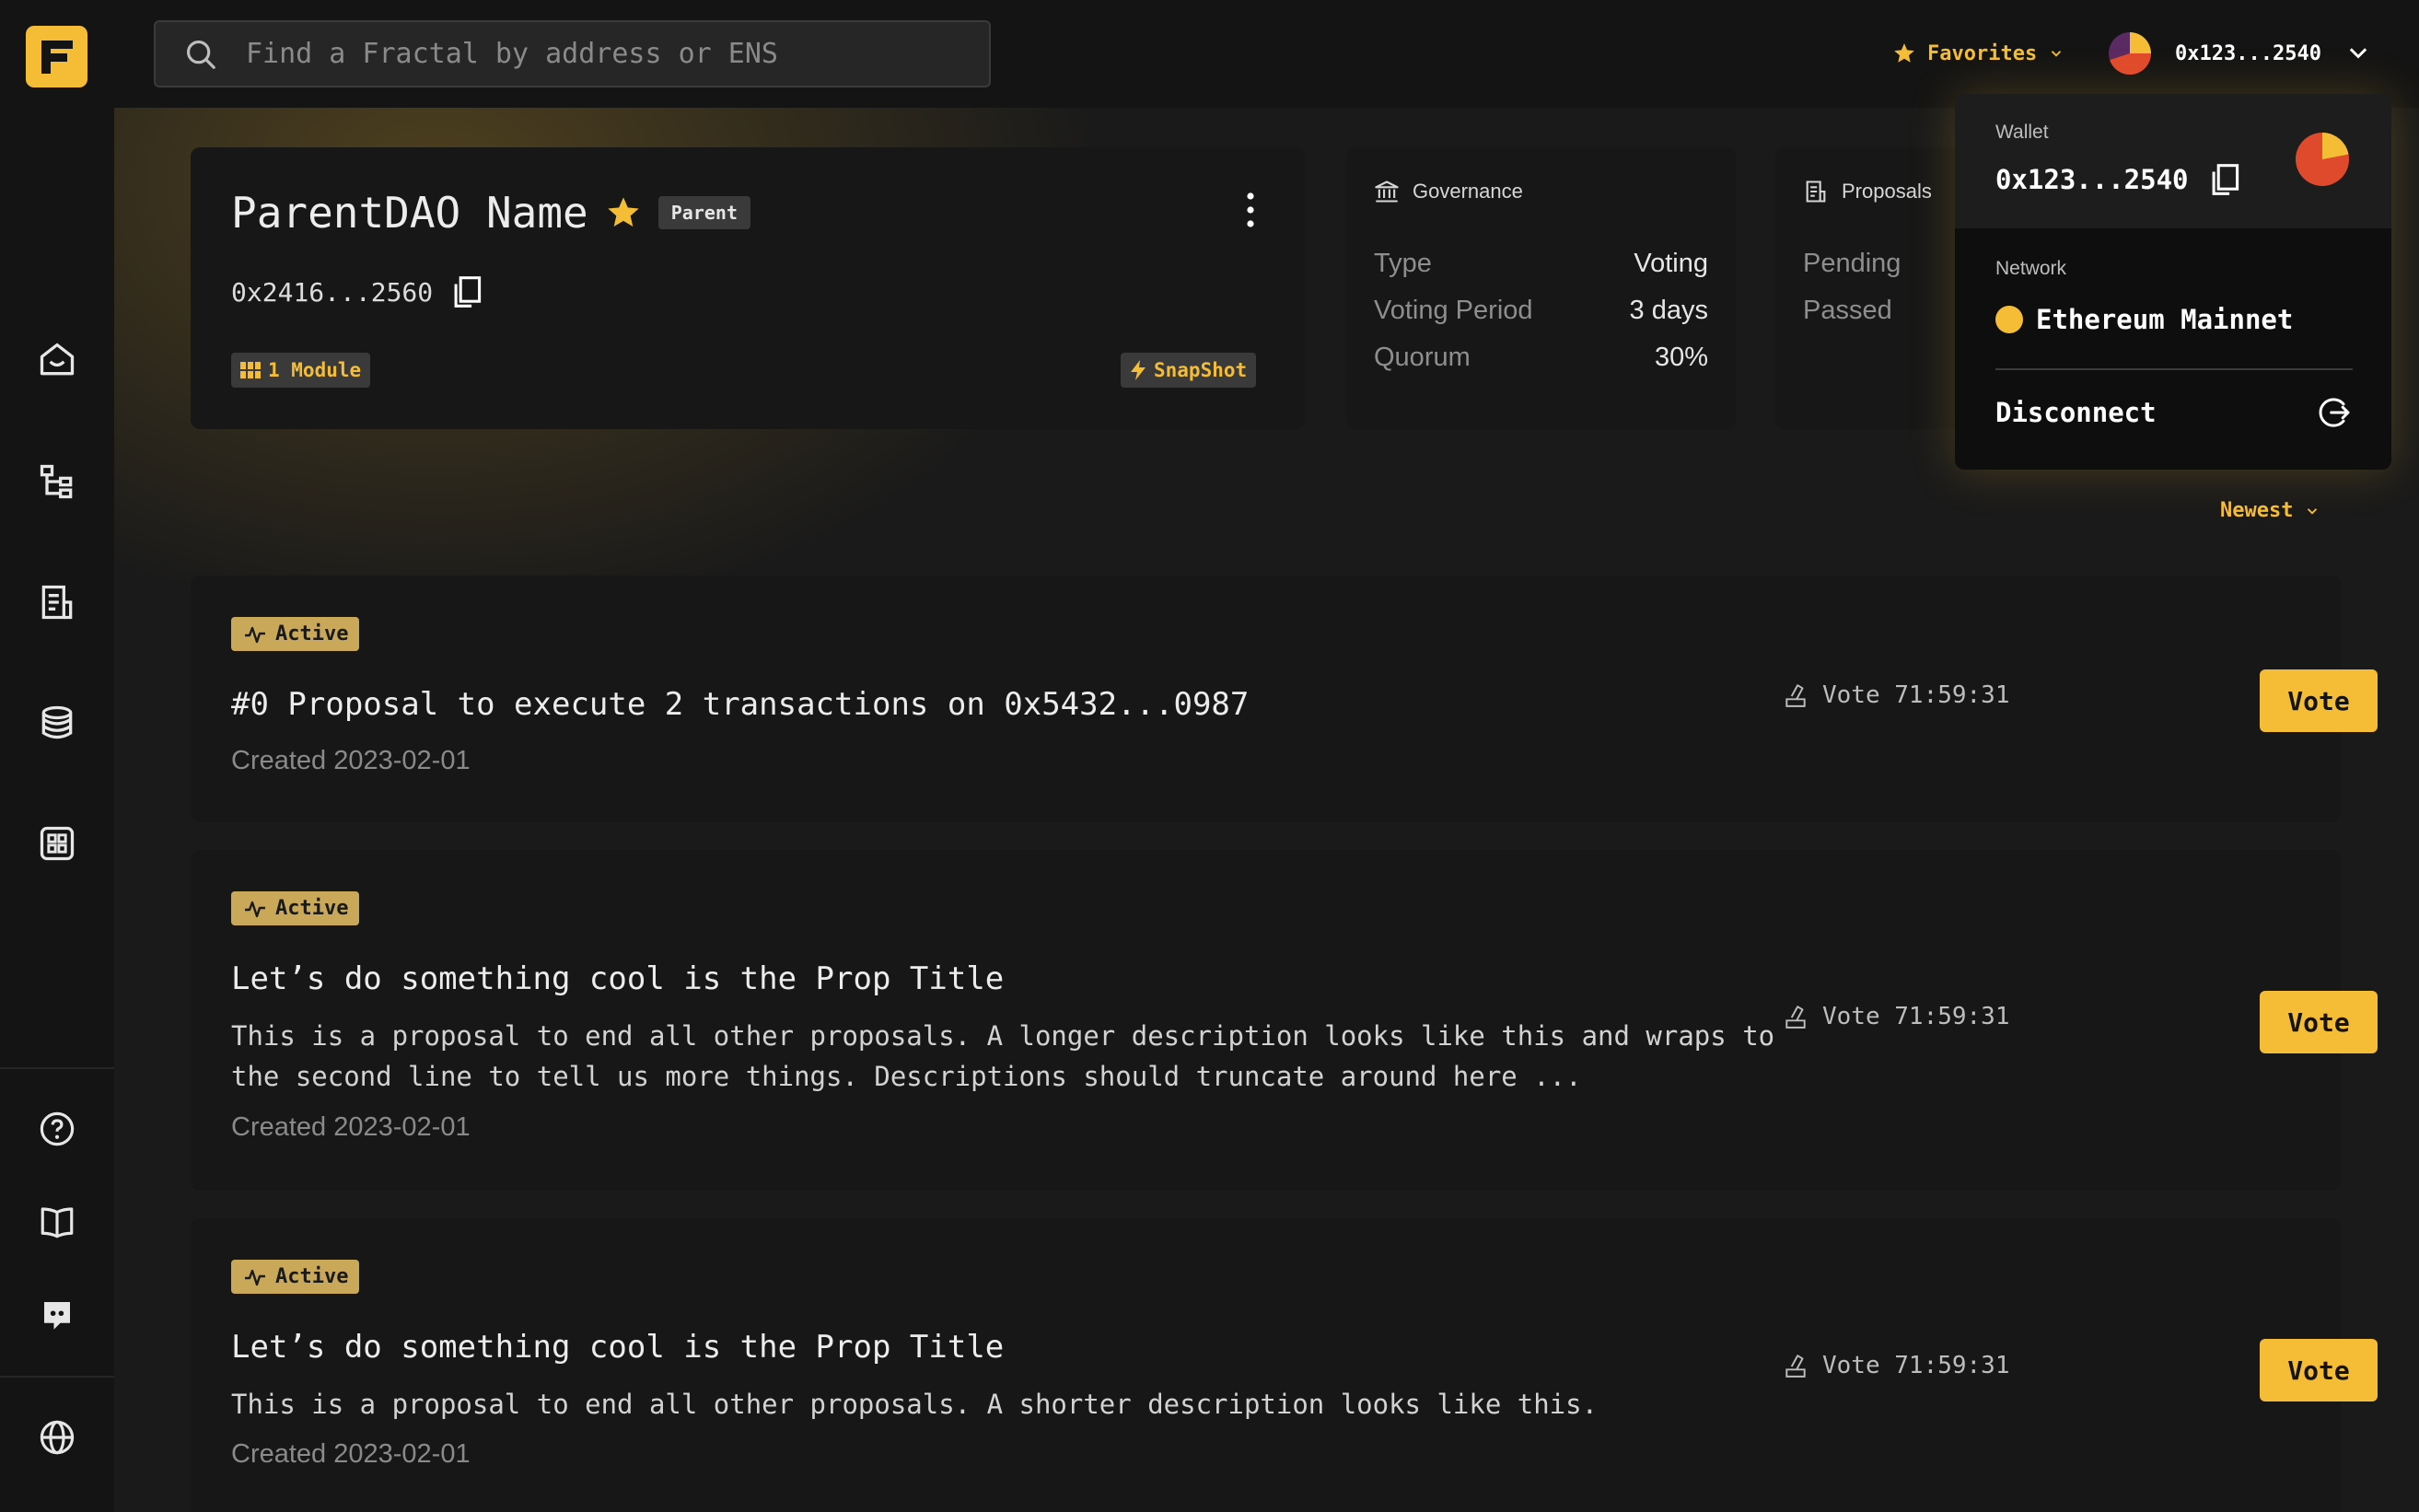  Describe the element at coordinates (2117, 179) in the screenshot. I see `wallet-address-row: 0x123...2540` at that location.